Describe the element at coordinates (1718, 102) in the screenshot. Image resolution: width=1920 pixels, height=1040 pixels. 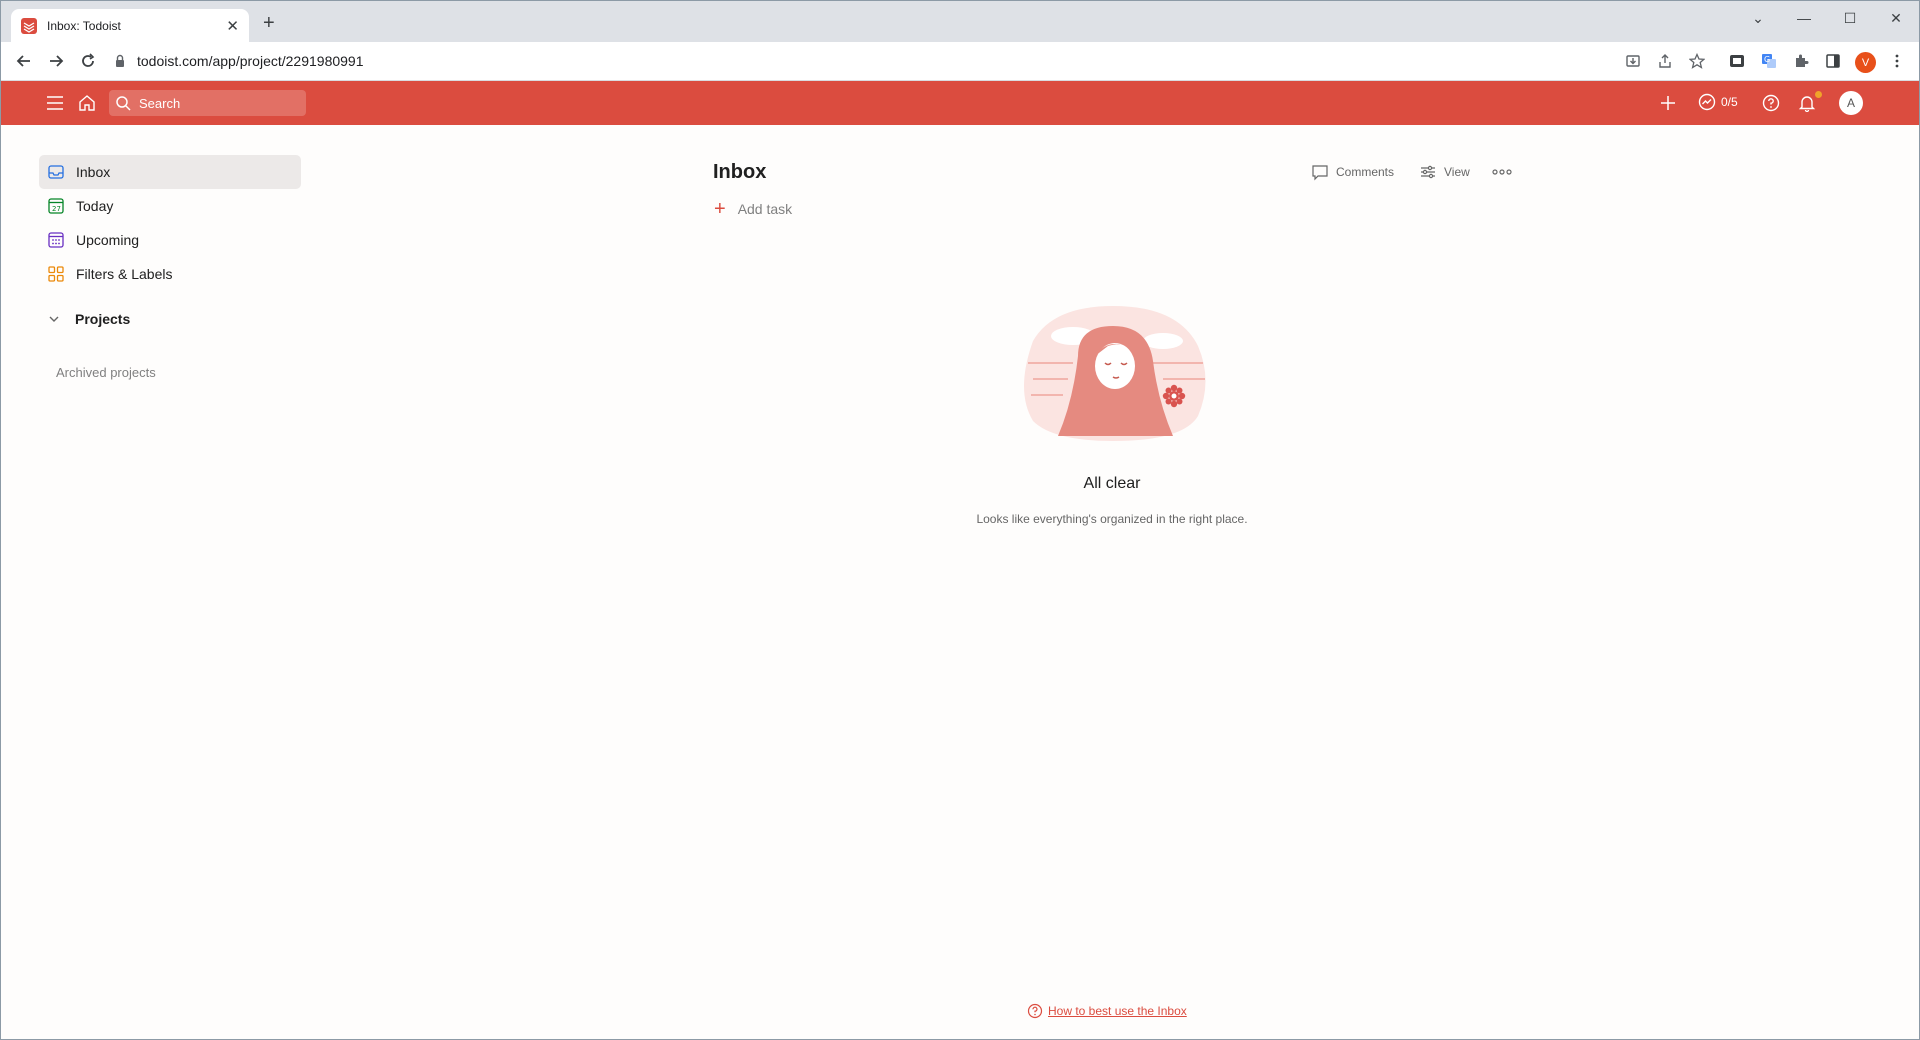
I see `productivity-button: 0/5` at that location.